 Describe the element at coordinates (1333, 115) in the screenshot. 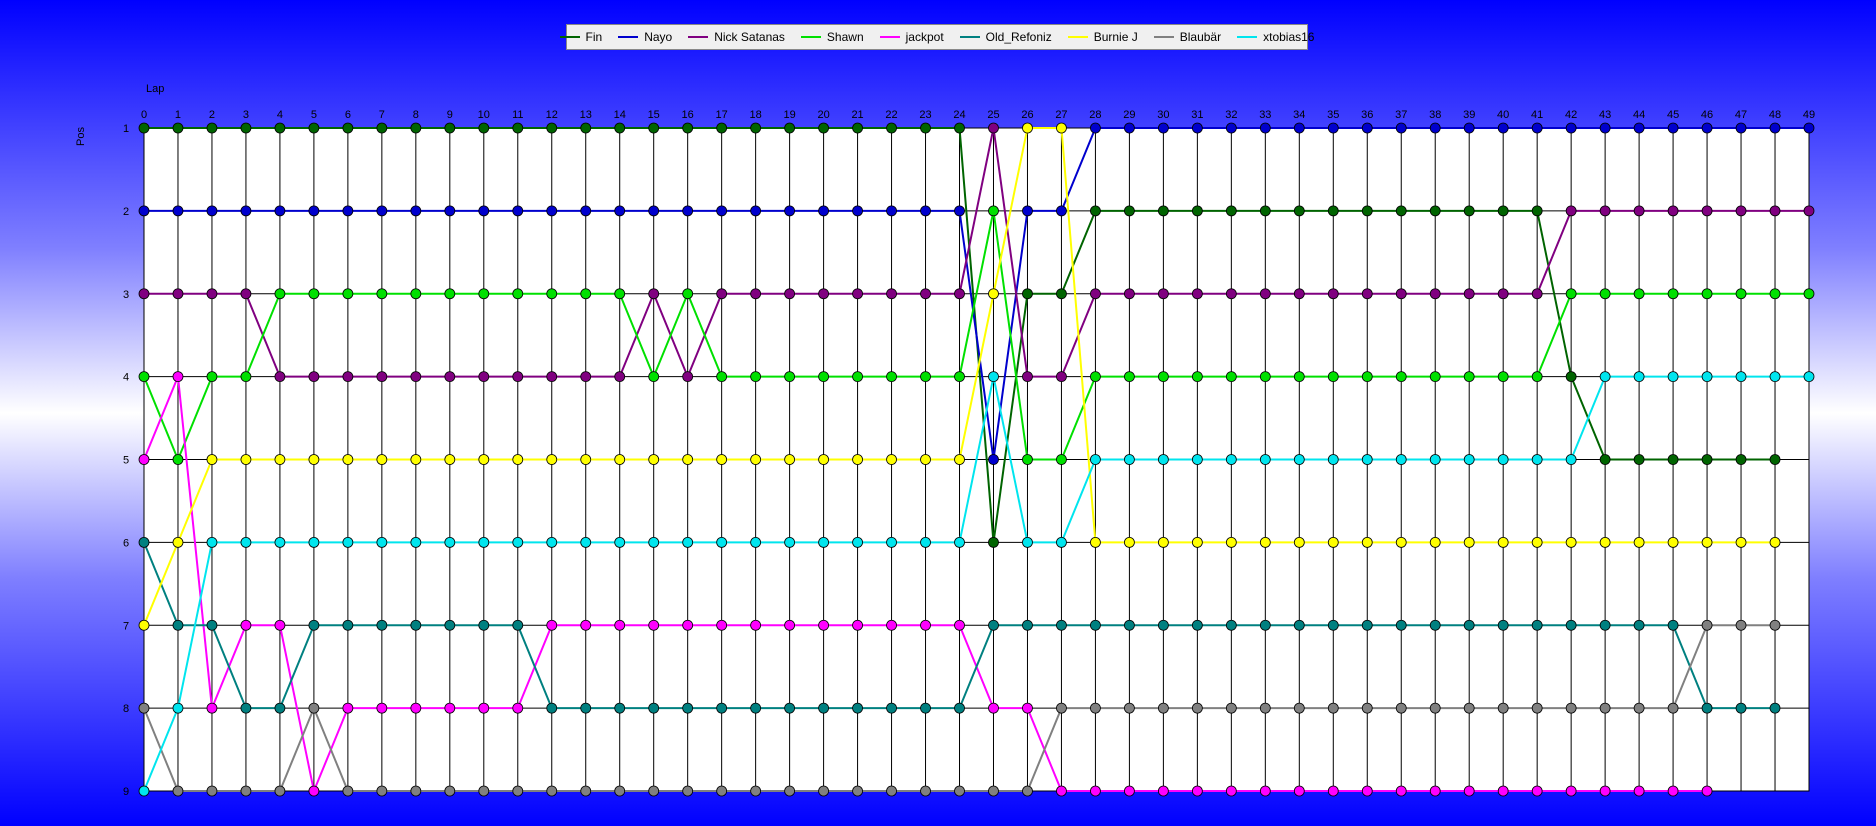

I see `x-tick-label: 35` at that location.